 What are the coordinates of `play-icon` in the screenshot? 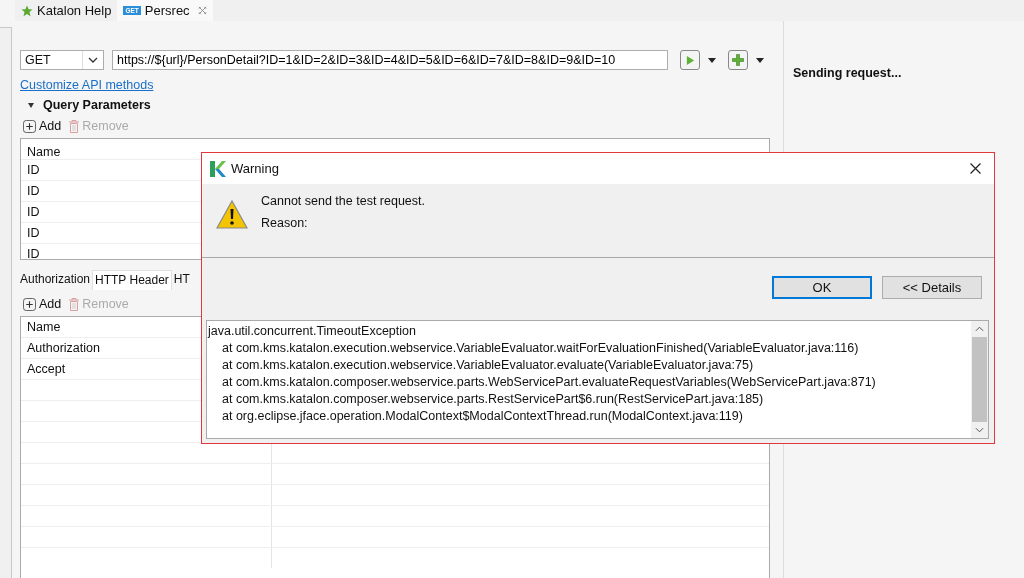 It's located at (690, 60).